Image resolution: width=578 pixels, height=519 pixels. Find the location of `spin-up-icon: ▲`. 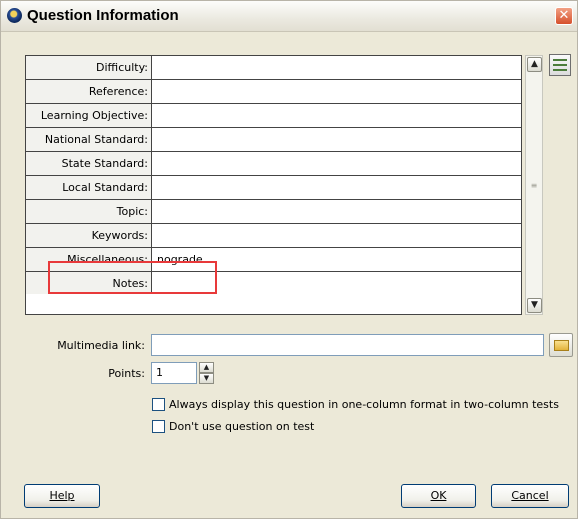

spin-up-icon: ▲ is located at coordinates (206, 367).